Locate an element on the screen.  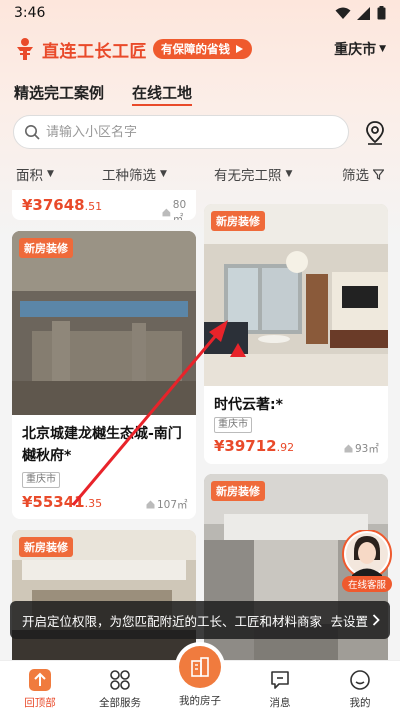
filter-area-label: 面积 is located at coordinates (29, 176).